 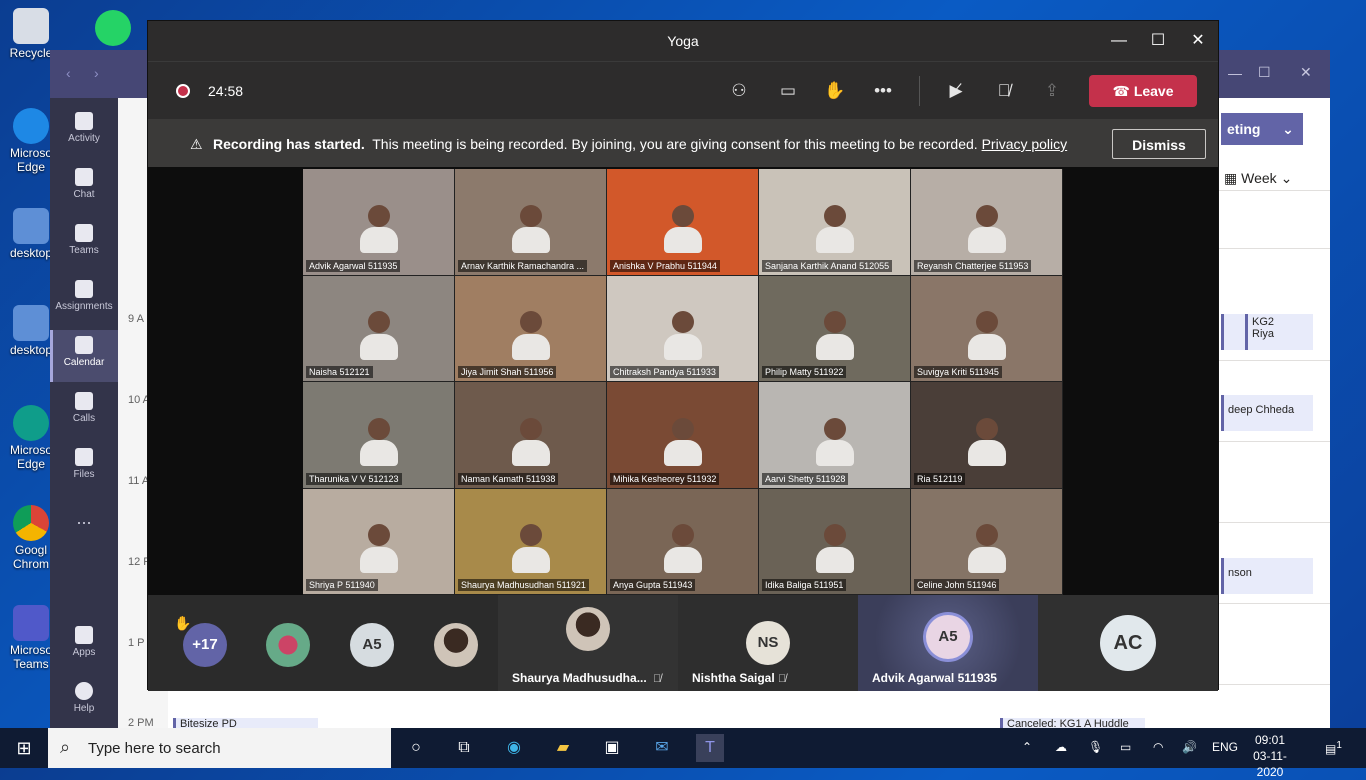 What do you see at coordinates (883, 91) in the screenshot?
I see `more-actions-icon: •••` at bounding box center [883, 91].